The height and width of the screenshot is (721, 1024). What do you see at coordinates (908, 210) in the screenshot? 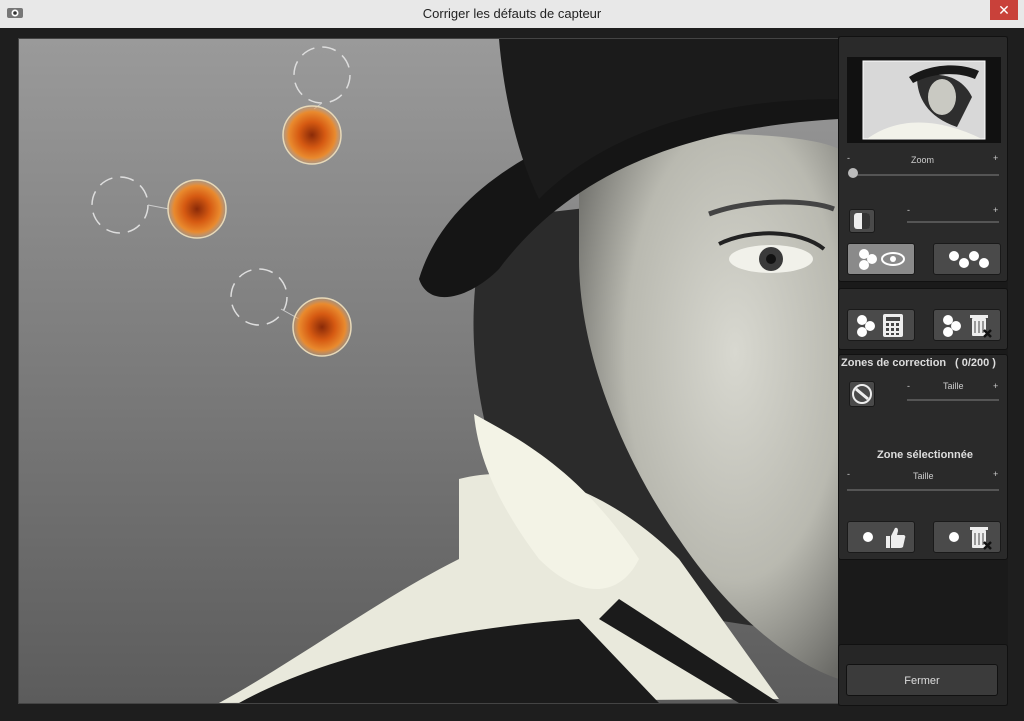
I see `contrast-minus: -` at bounding box center [908, 210].